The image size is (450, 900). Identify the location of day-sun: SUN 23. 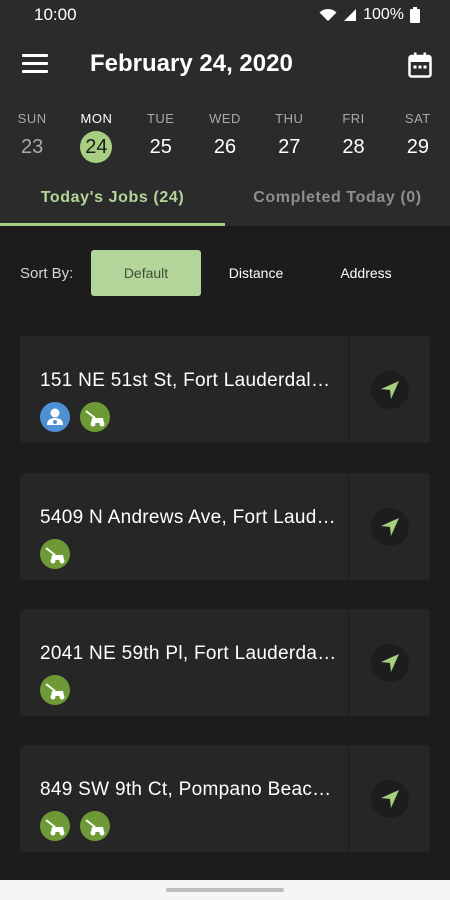
(32, 135).